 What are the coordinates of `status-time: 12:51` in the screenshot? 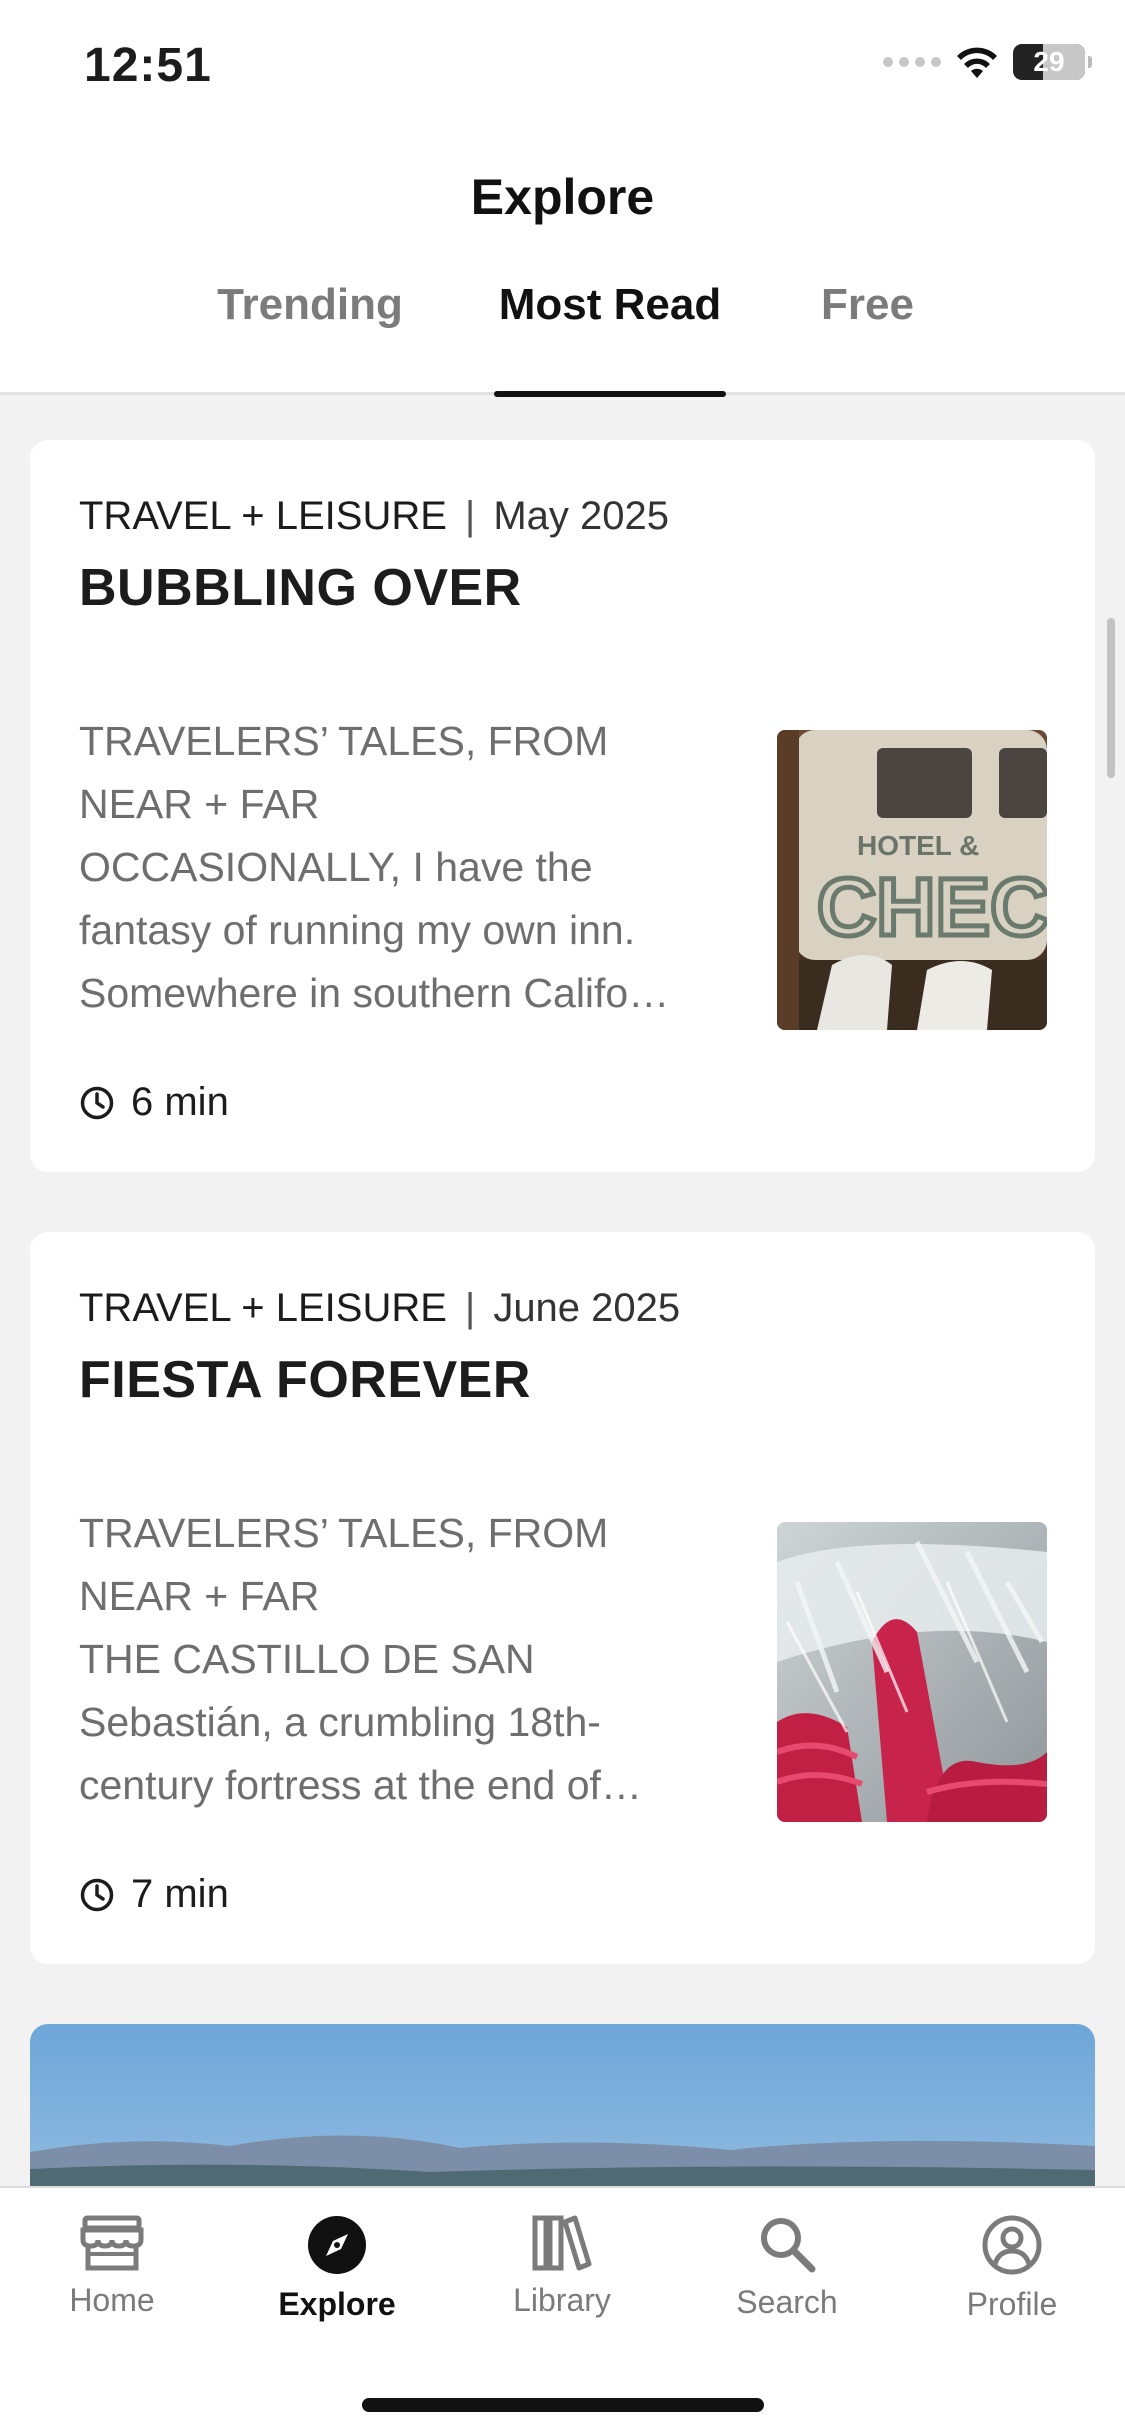 It's located at (148, 65).